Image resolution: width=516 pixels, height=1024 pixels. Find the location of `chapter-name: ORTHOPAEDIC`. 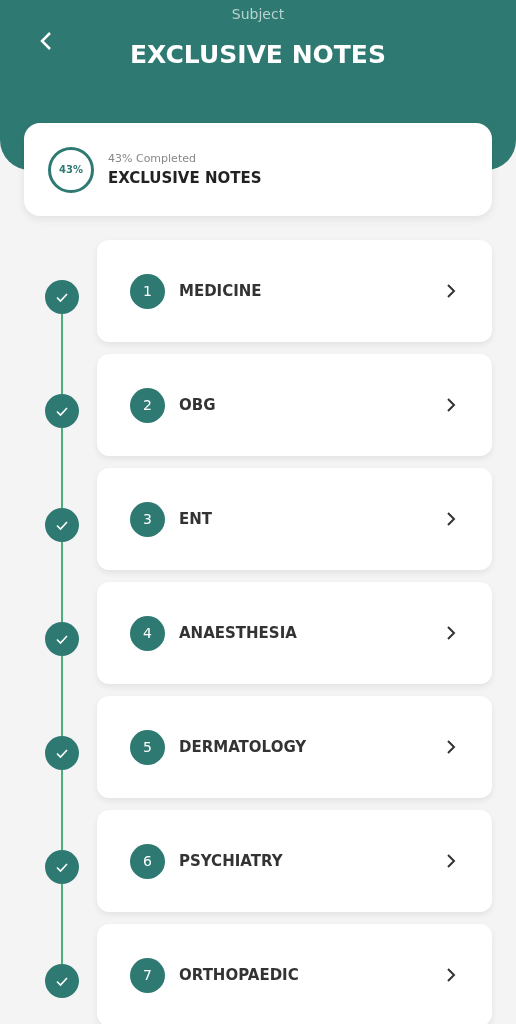

chapter-name: ORTHOPAEDIC is located at coordinates (239, 975).